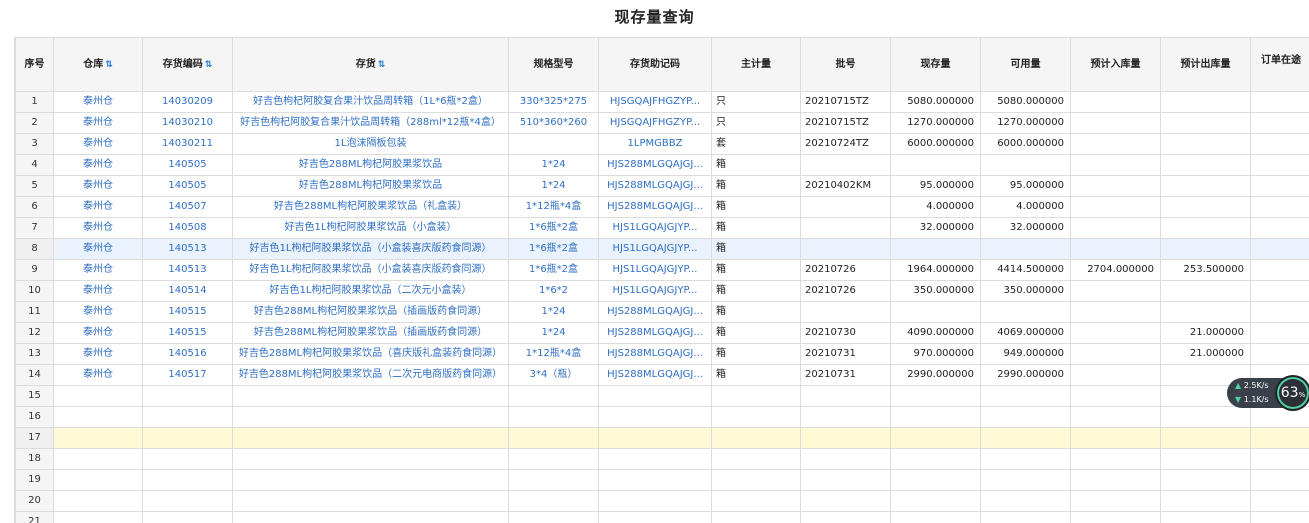 This screenshot has height=523, width=1309. I want to click on available-cell: 2990.000000, so click(1025, 375).